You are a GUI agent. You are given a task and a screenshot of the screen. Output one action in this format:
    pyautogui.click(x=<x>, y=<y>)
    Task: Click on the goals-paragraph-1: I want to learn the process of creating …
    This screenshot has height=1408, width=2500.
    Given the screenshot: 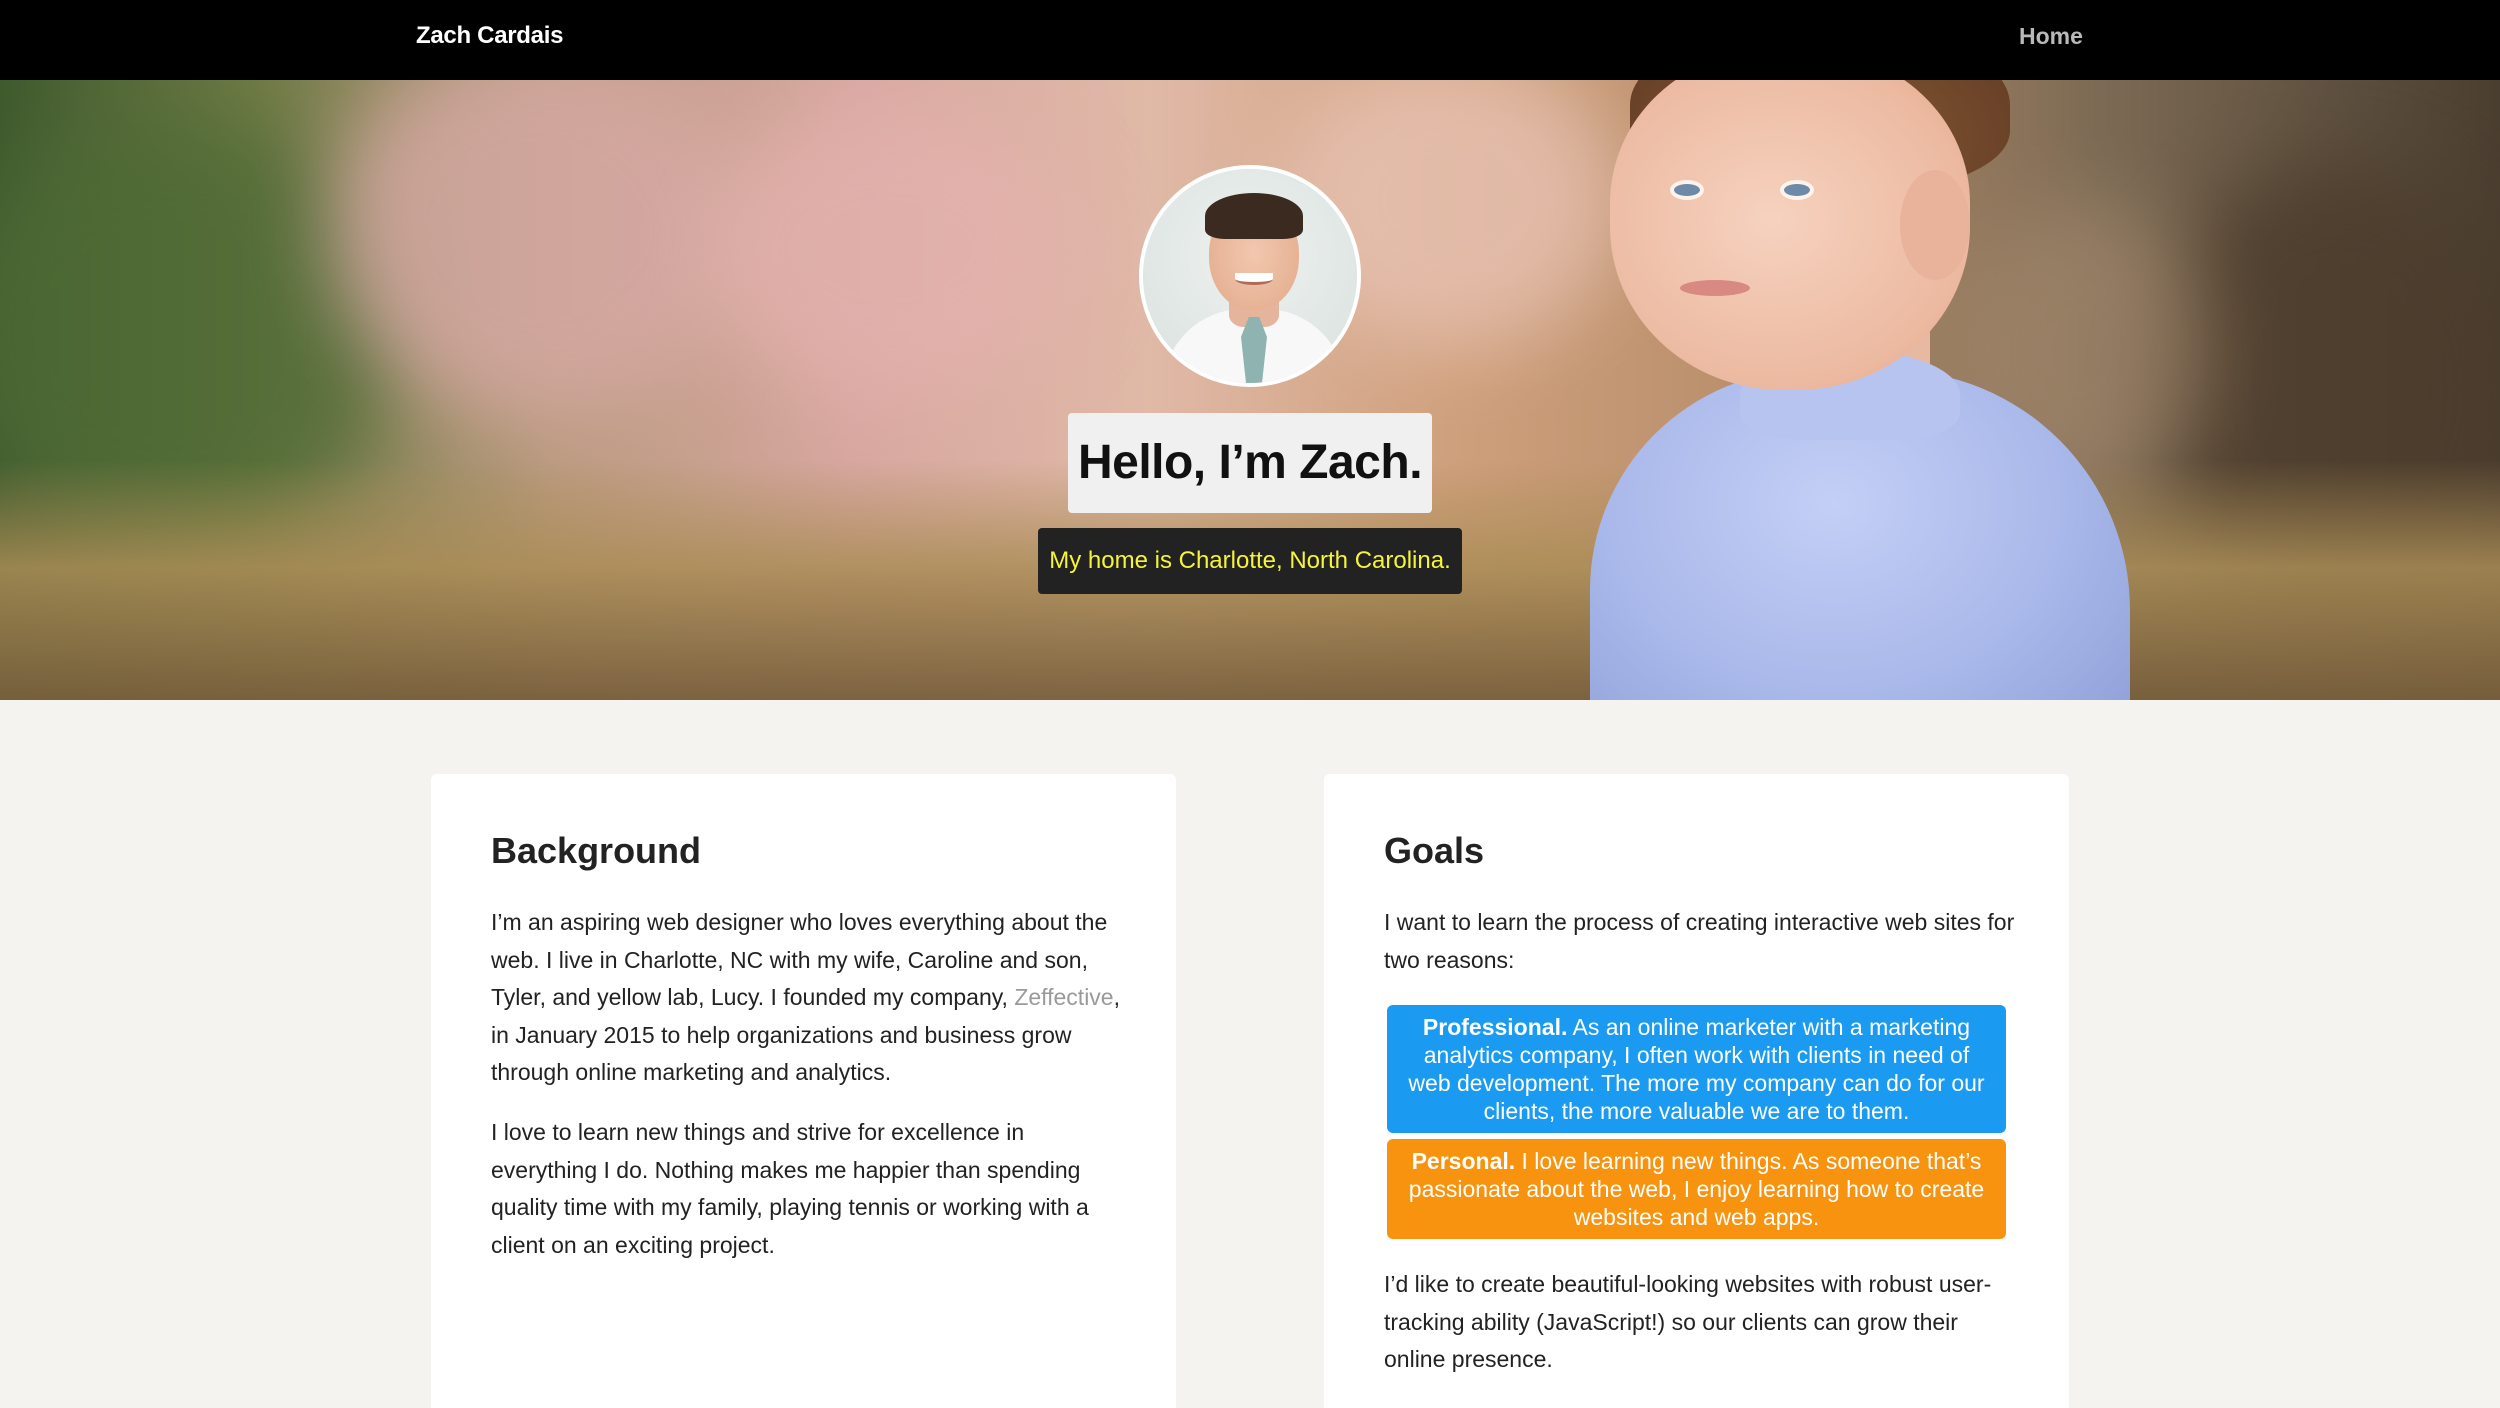 What is the action you would take?
    pyautogui.click(x=1699, y=941)
    